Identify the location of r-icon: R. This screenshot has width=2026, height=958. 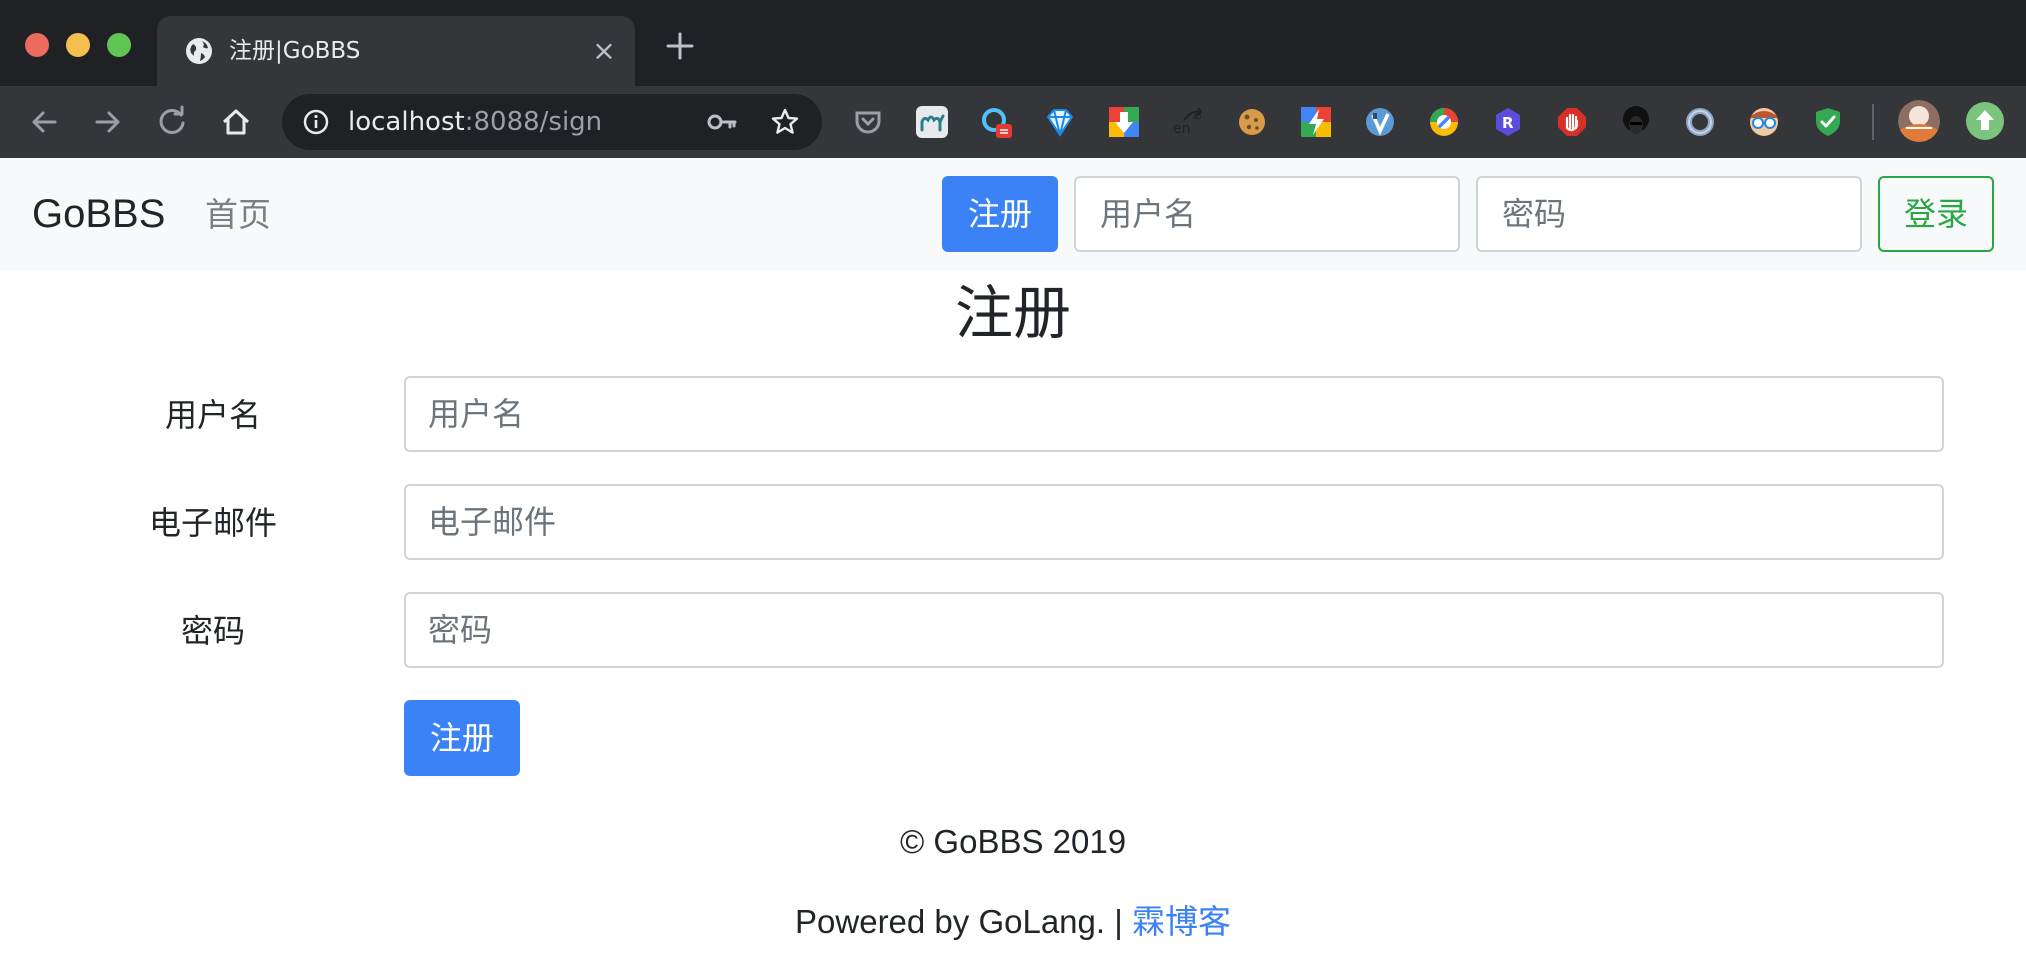
(1508, 122).